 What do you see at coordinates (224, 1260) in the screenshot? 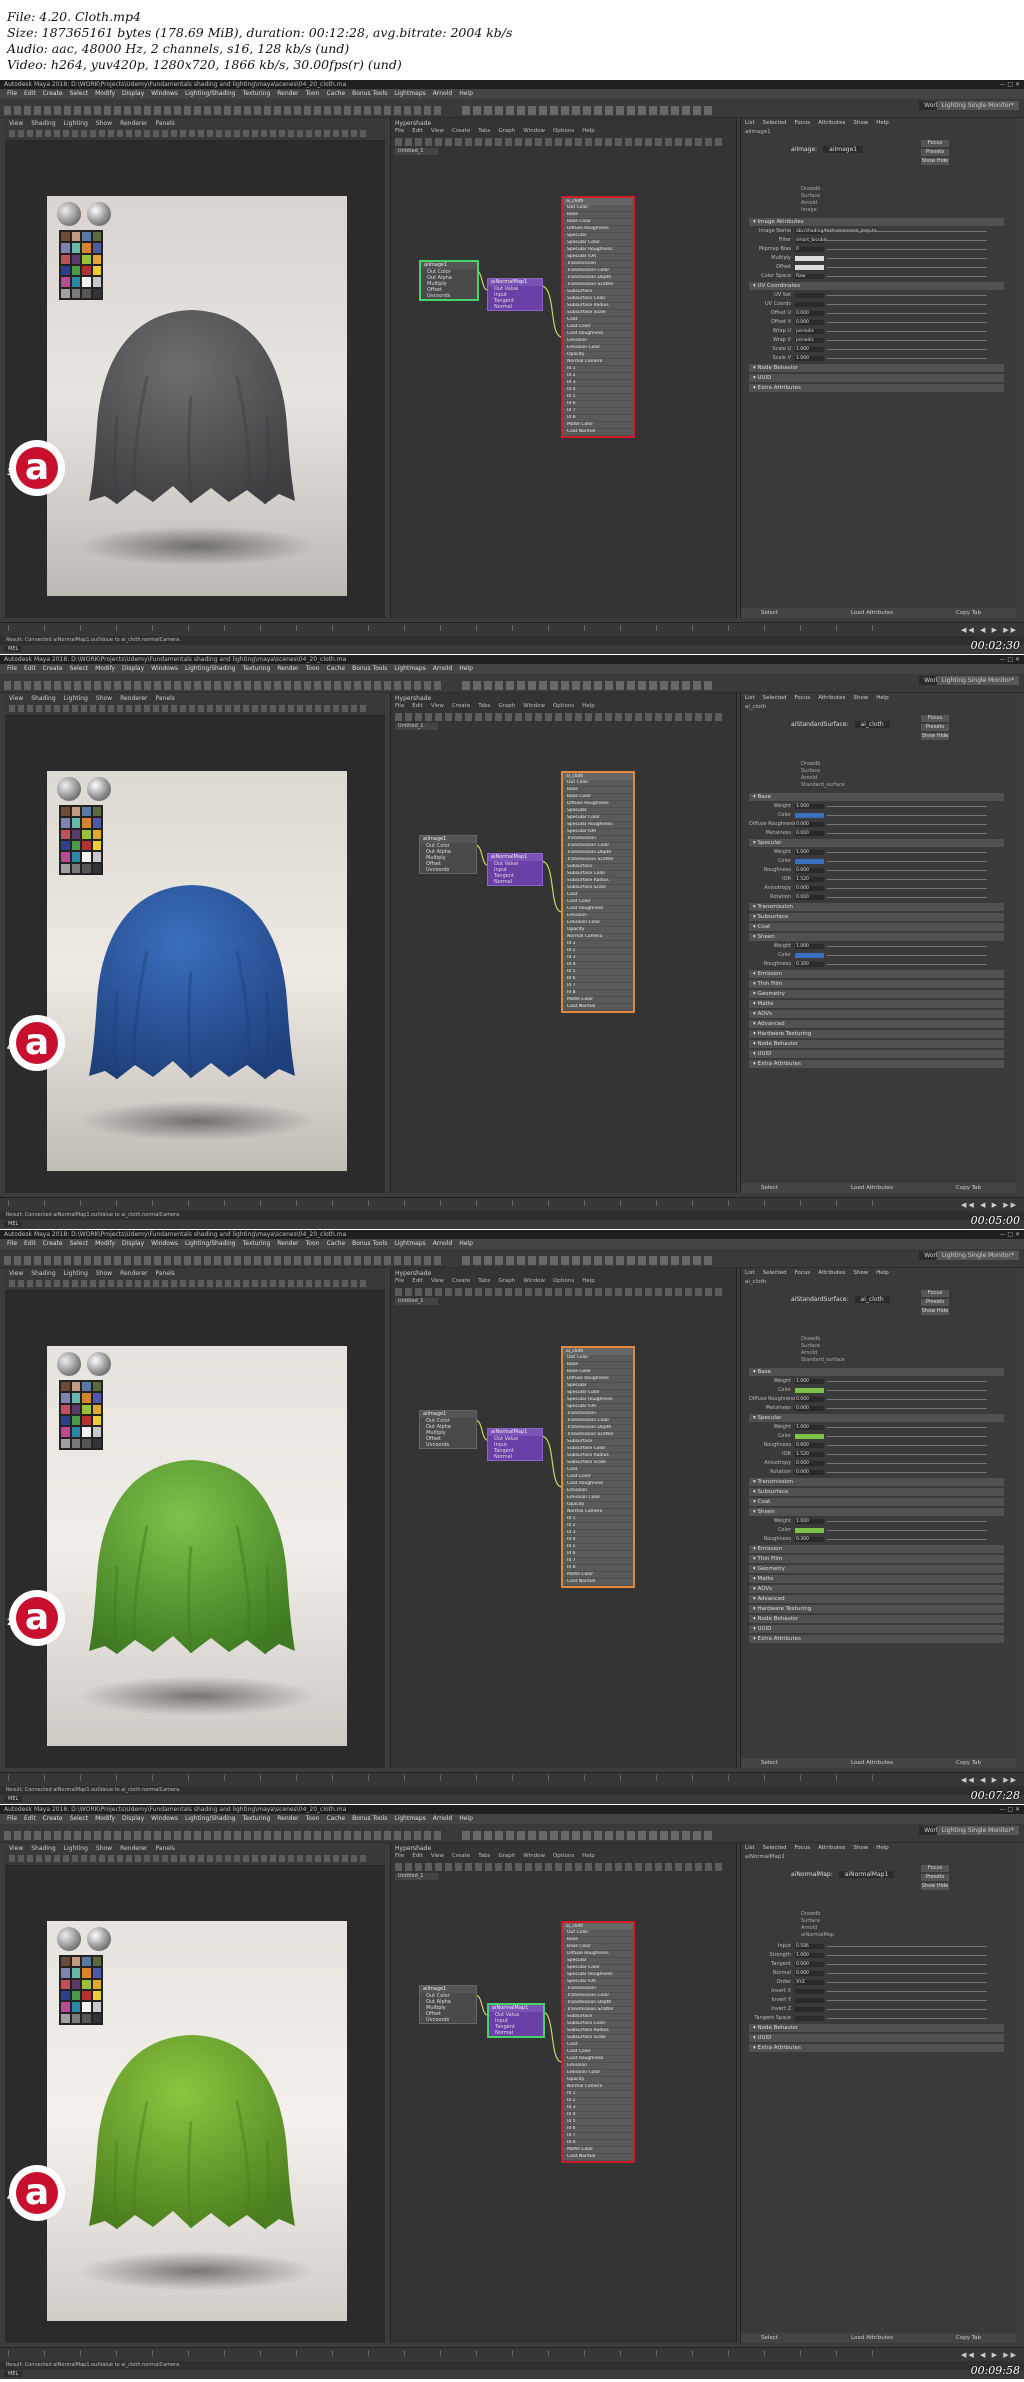
I see `tool-icons-strip` at bounding box center [224, 1260].